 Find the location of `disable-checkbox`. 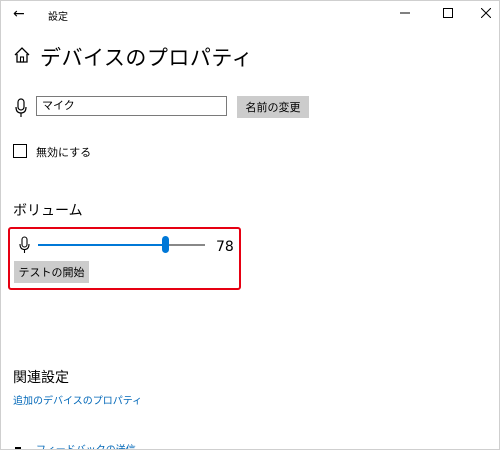

disable-checkbox is located at coordinates (20, 151).